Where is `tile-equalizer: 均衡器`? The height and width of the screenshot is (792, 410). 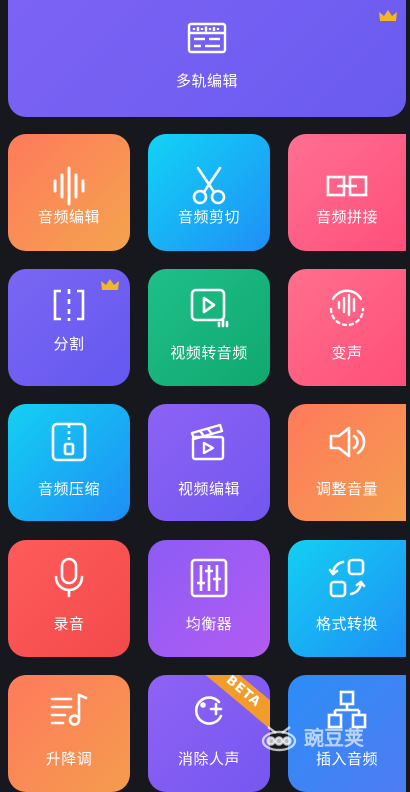
tile-equalizer: 均衡器 is located at coordinates (209, 598).